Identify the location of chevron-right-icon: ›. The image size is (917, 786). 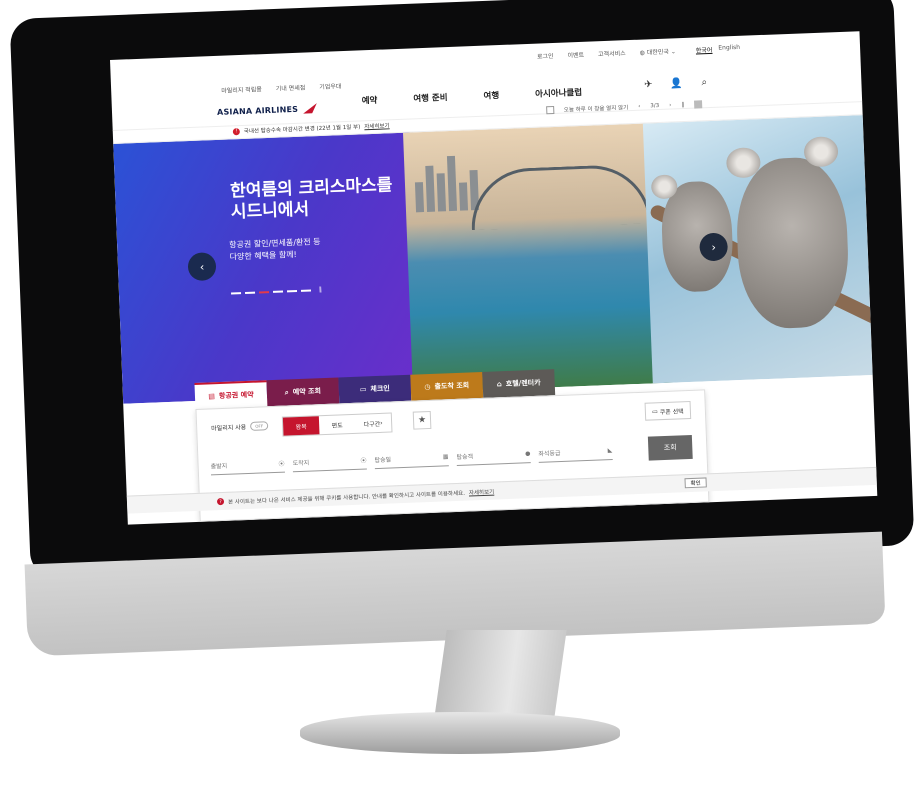
(714, 247).